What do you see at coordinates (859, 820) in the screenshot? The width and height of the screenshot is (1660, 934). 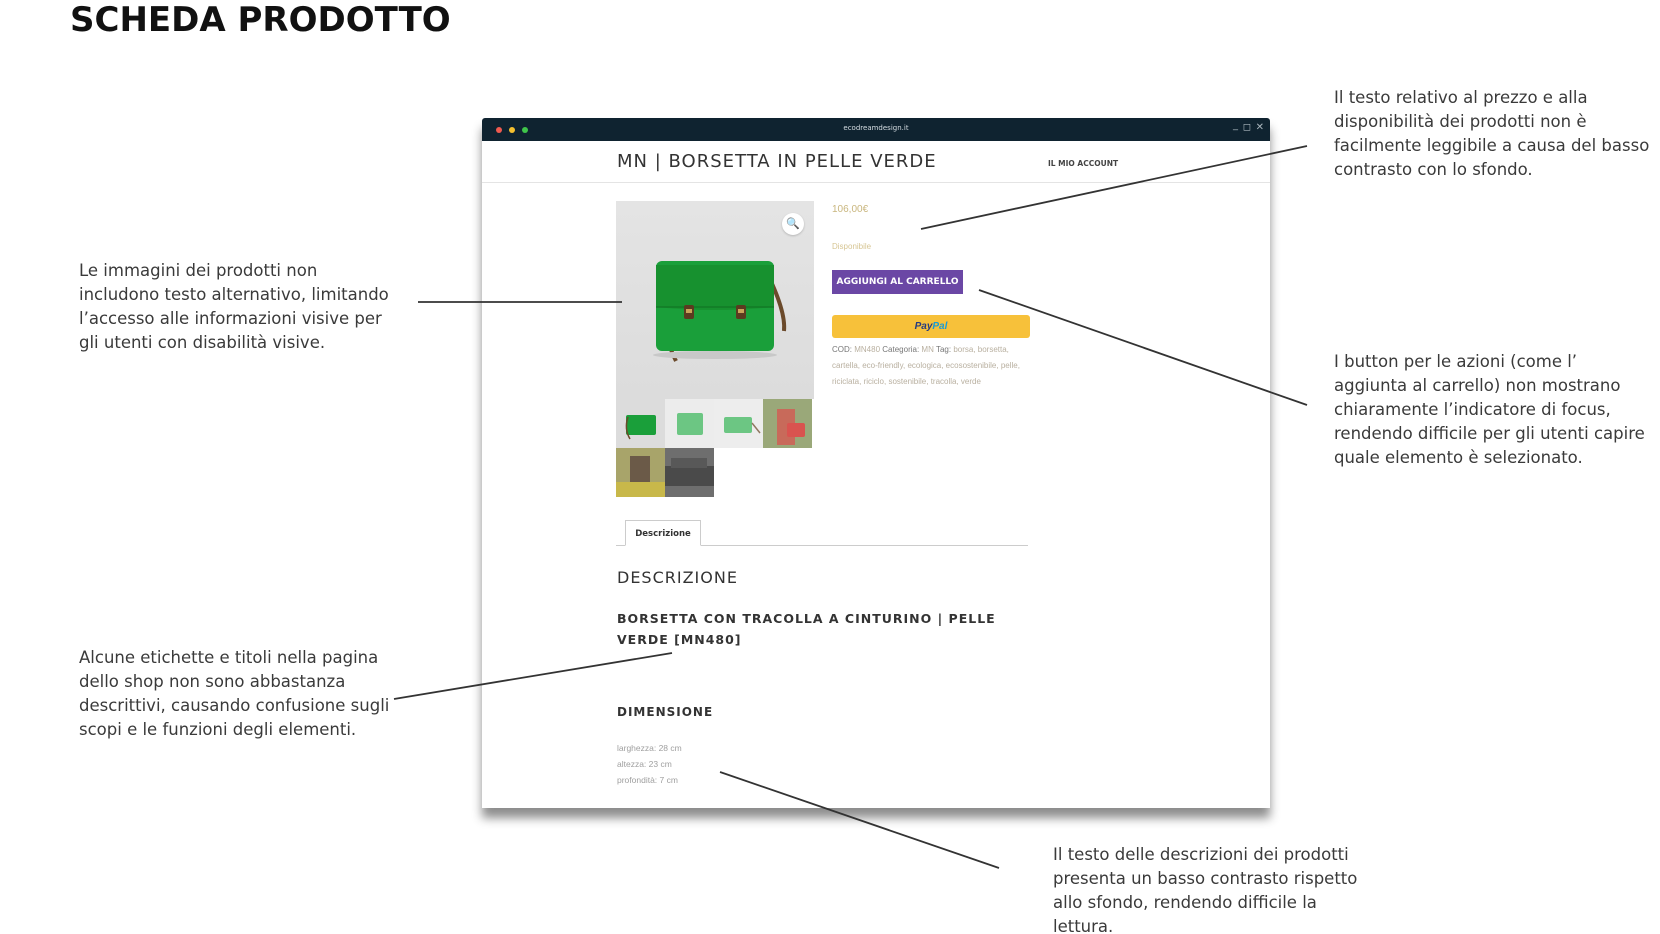 I see `callout-line-description` at bounding box center [859, 820].